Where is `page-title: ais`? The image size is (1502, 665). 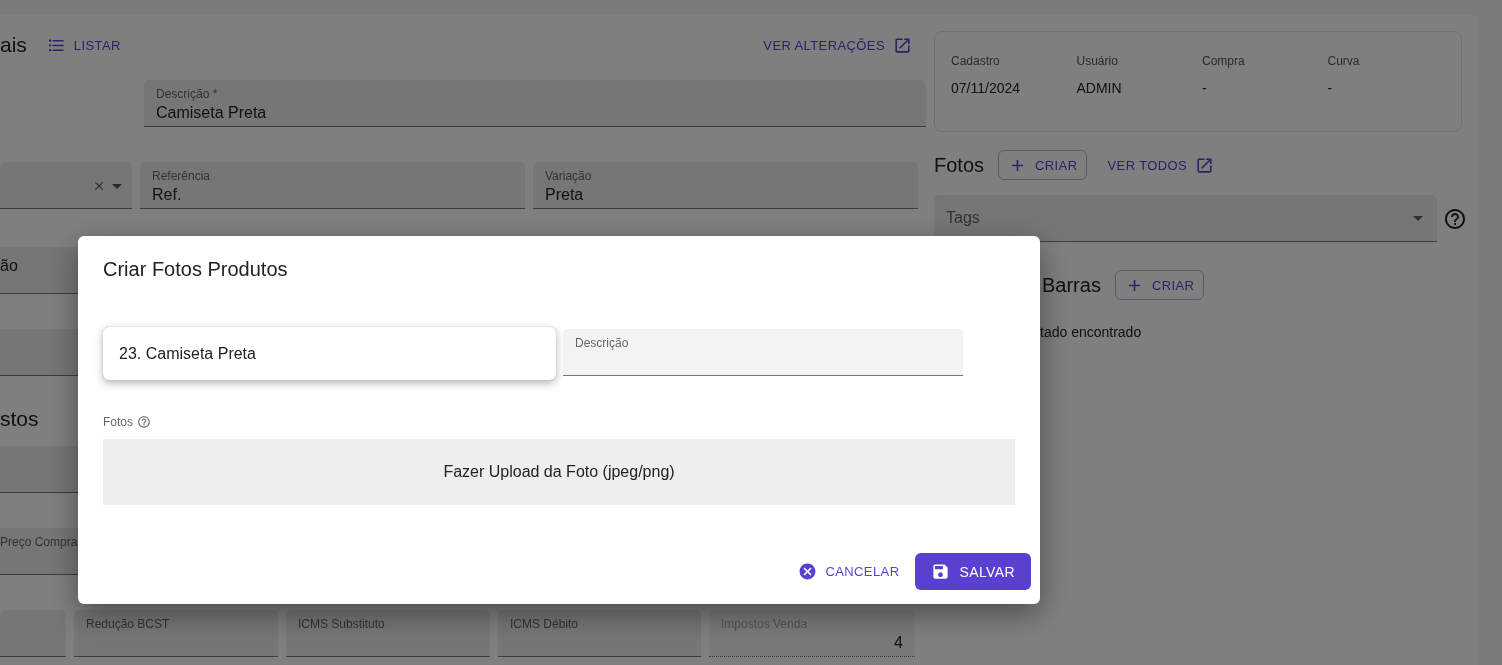 page-title: ais is located at coordinates (13, 45).